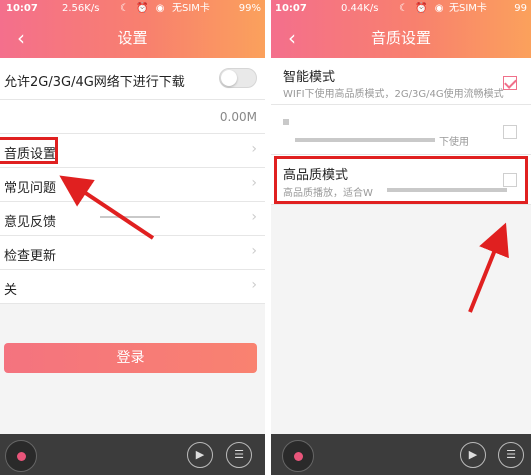 This screenshot has height=475, width=531. What do you see at coordinates (132, 253) in the screenshot?
I see `menu-item-check-update: 检查更新 ›` at bounding box center [132, 253].